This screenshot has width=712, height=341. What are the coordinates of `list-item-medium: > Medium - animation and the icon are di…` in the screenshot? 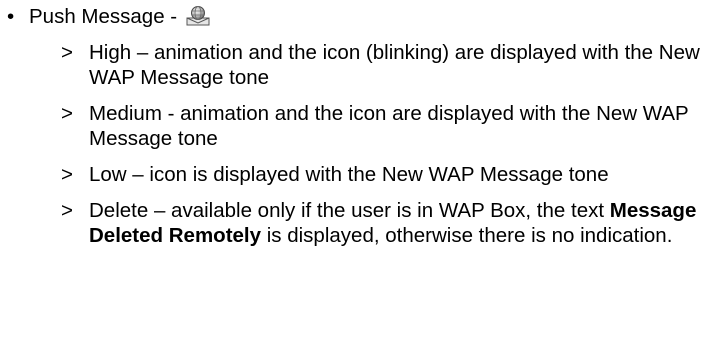 It's located at (386, 126).